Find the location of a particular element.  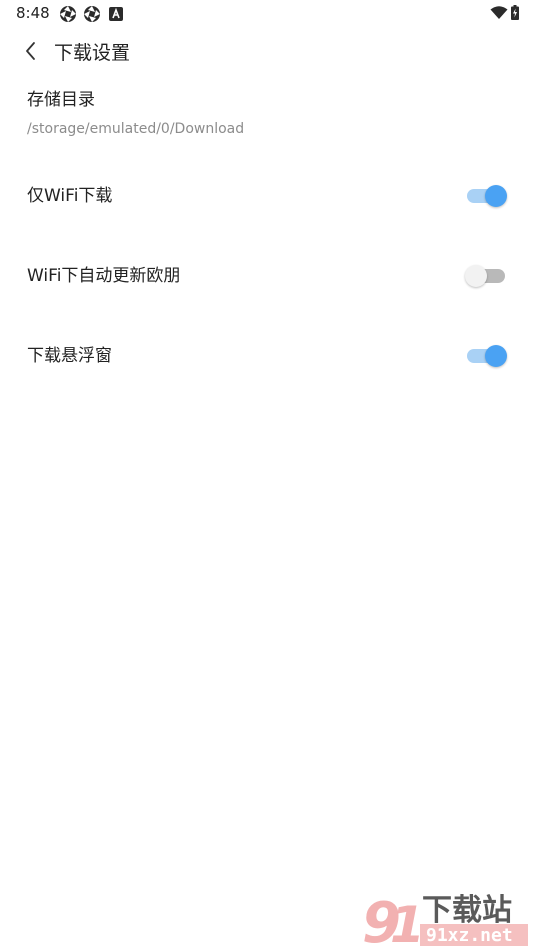

storage-directory-path: /storage/emulated/0/Download is located at coordinates (136, 129).